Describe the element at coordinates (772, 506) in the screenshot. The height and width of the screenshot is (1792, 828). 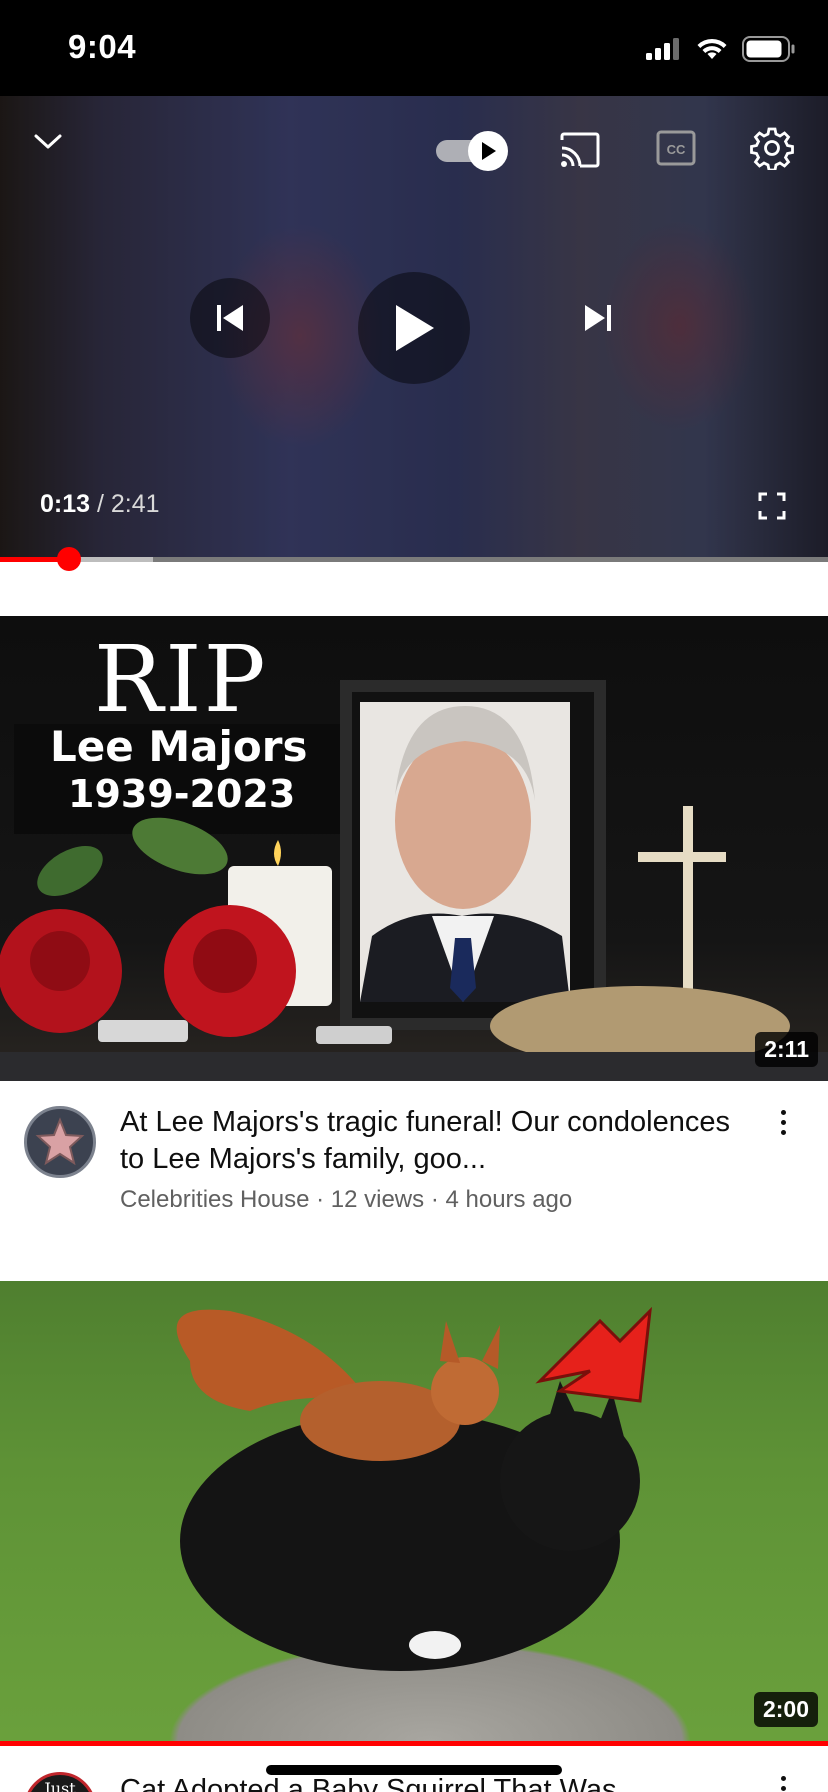
I see `fullscreen-icon` at that location.